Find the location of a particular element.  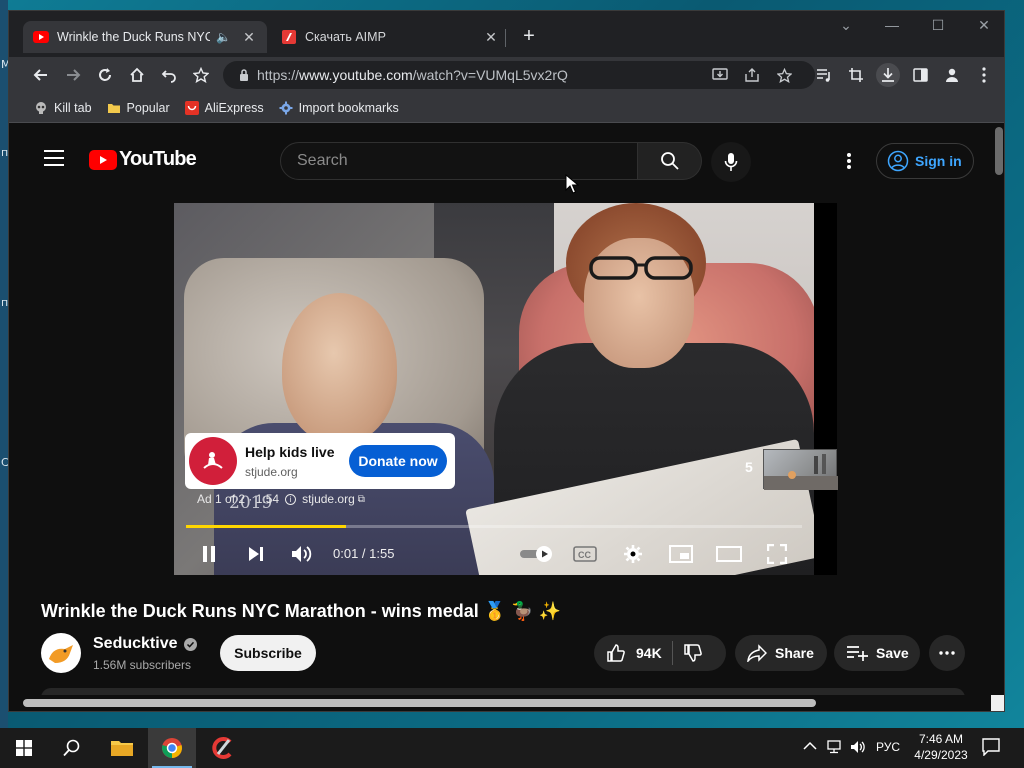

ad-title: Help kids live is located at coordinates (290, 451).